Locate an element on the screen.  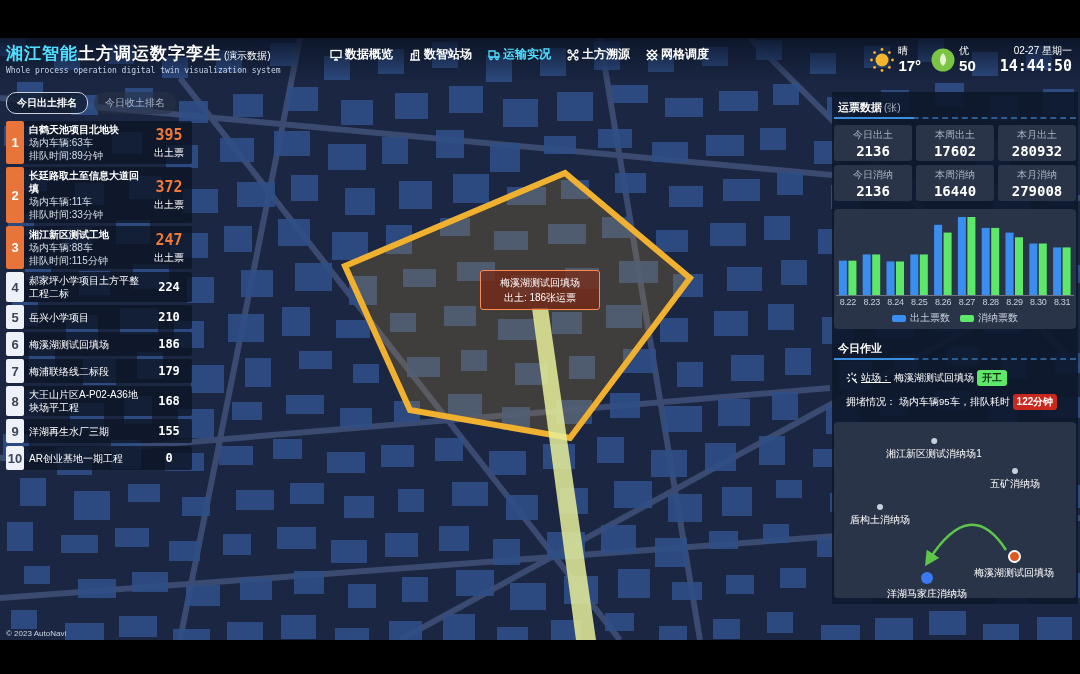
rank-number: 10 is located at coordinates (15, 458).